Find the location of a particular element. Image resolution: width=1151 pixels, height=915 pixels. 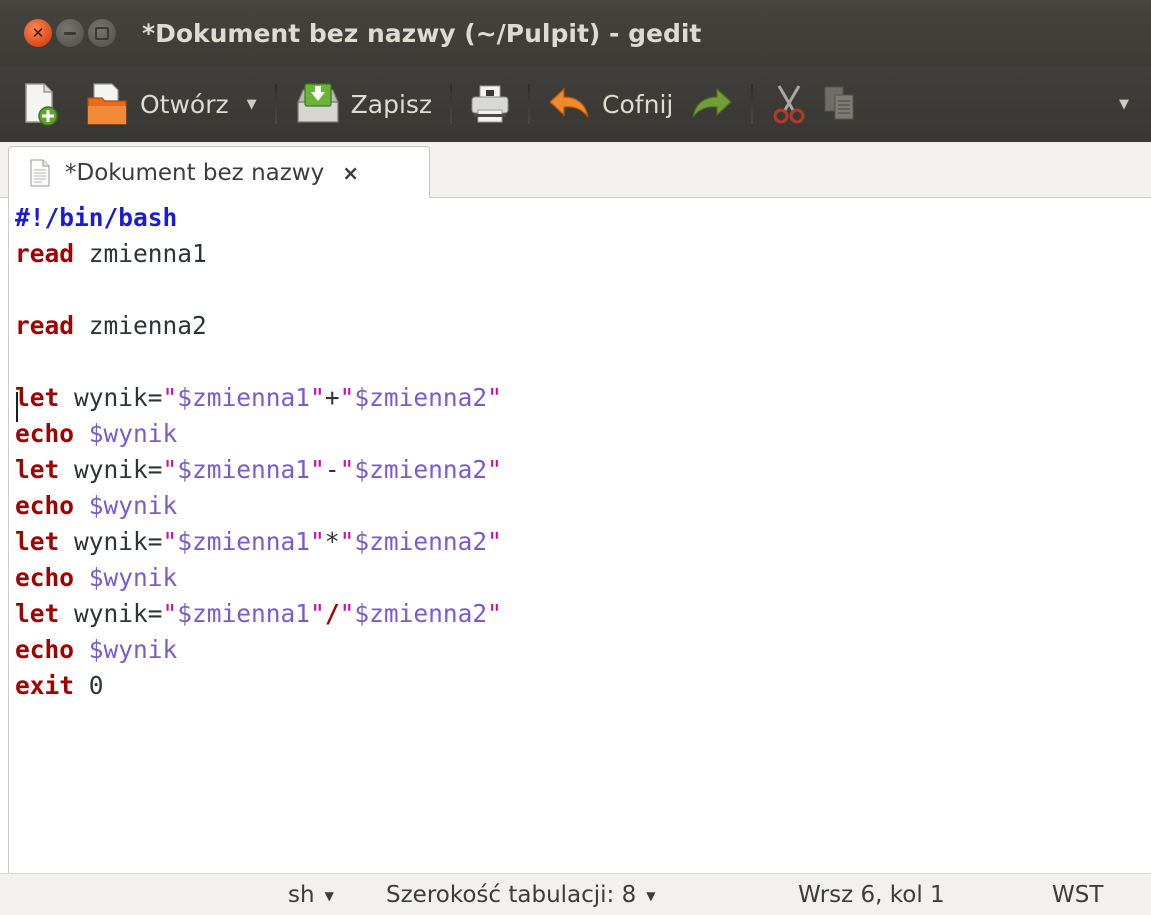

minimize-window-button is located at coordinates (70, 33).